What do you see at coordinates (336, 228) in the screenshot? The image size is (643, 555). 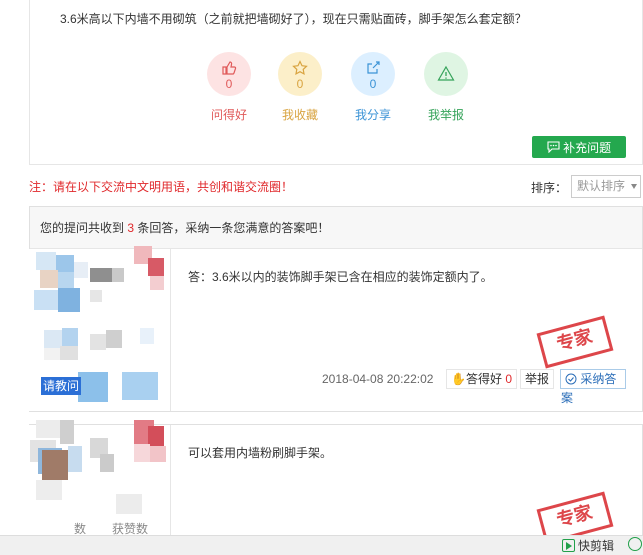 I see `answers-header: 您的提问共收到 3 条回答，采纳一条您满意的答案吧！` at bounding box center [336, 228].